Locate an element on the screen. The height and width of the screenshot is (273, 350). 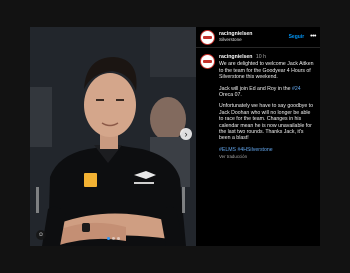
caption-text: Jack will join Ed and Roy in the is located at coordinates (255, 88).